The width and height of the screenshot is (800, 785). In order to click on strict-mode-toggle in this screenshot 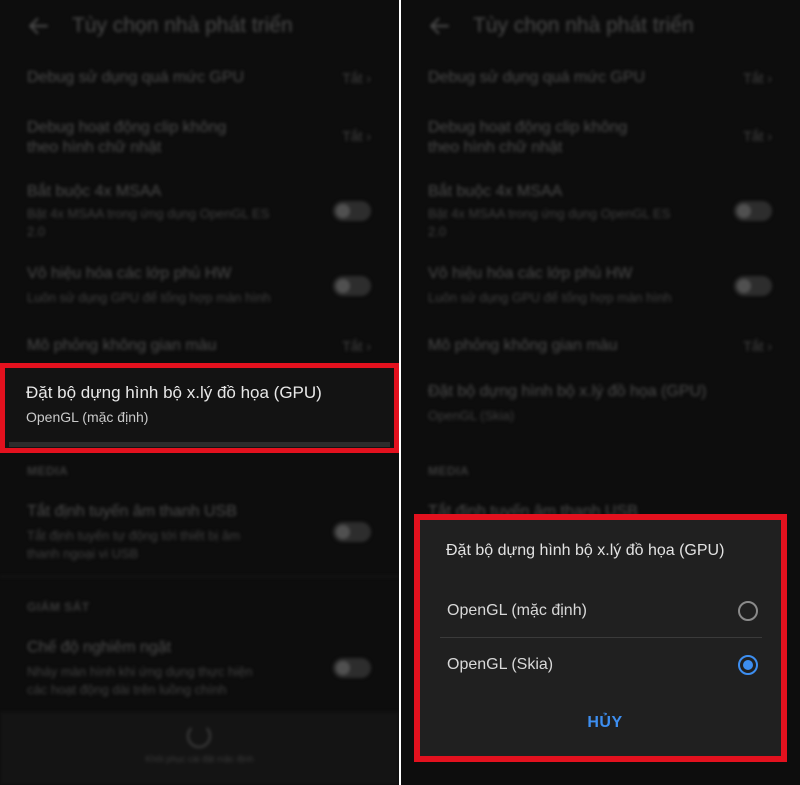, I will do `click(352, 668)`.